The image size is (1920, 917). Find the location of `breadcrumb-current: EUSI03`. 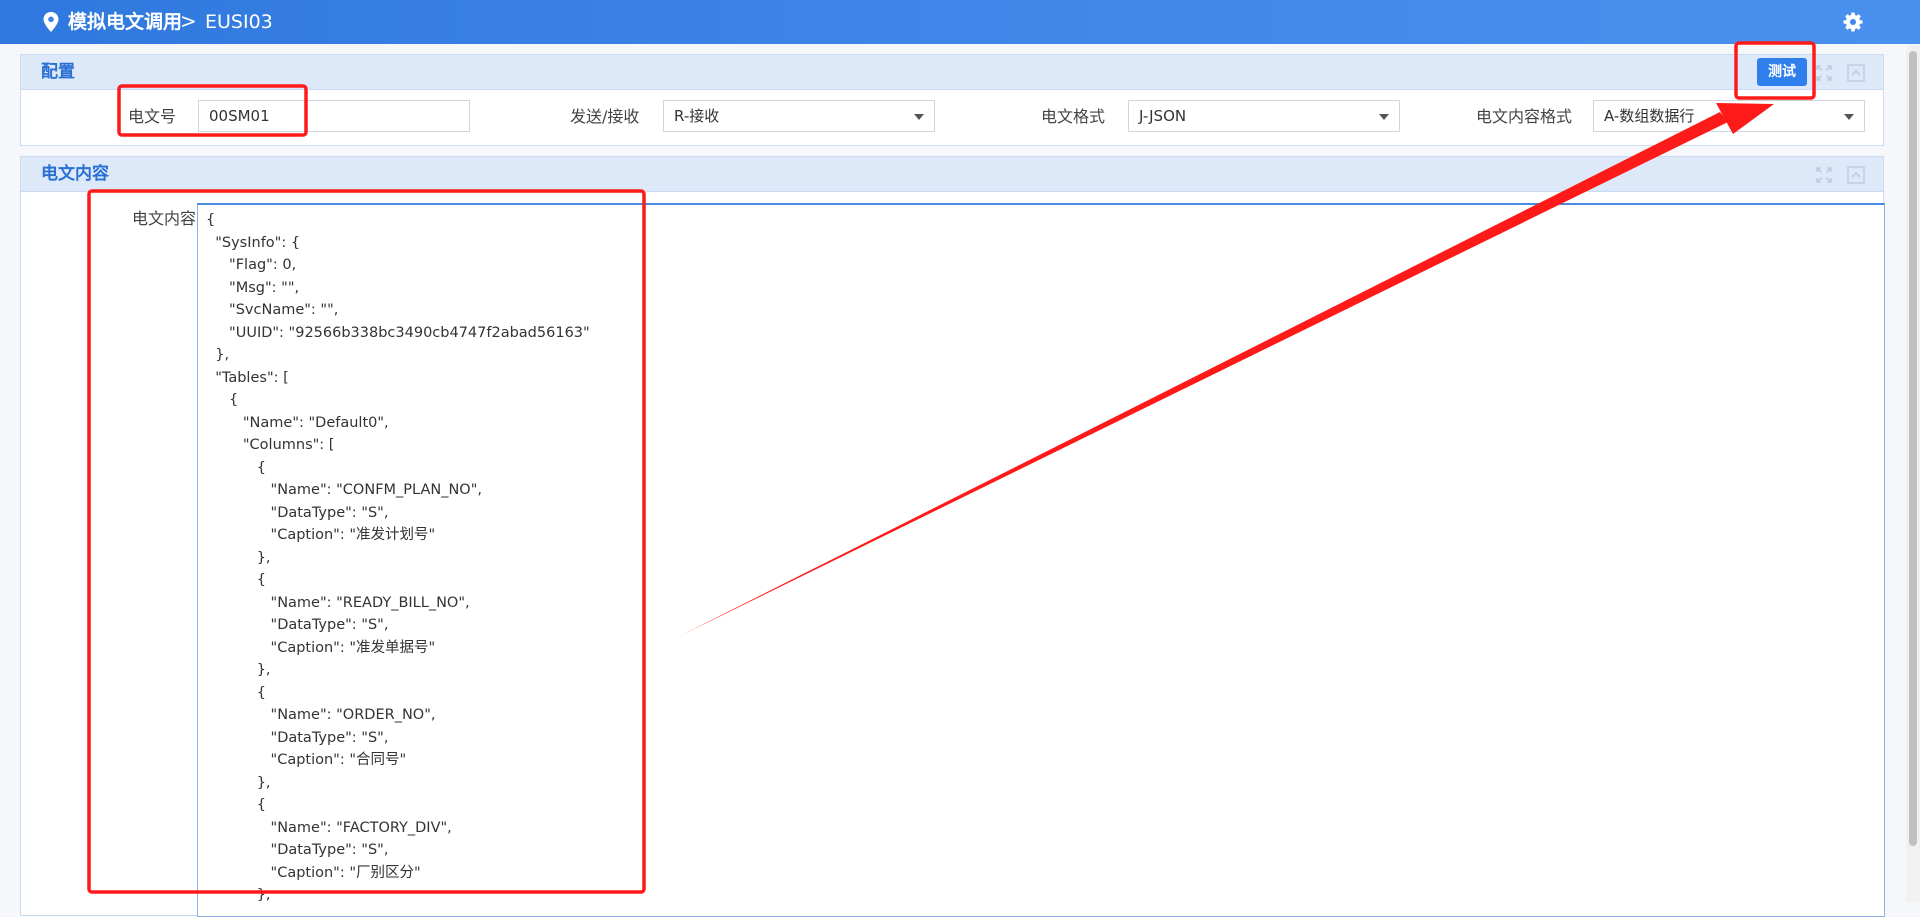

breadcrumb-current: EUSI03 is located at coordinates (239, 22).